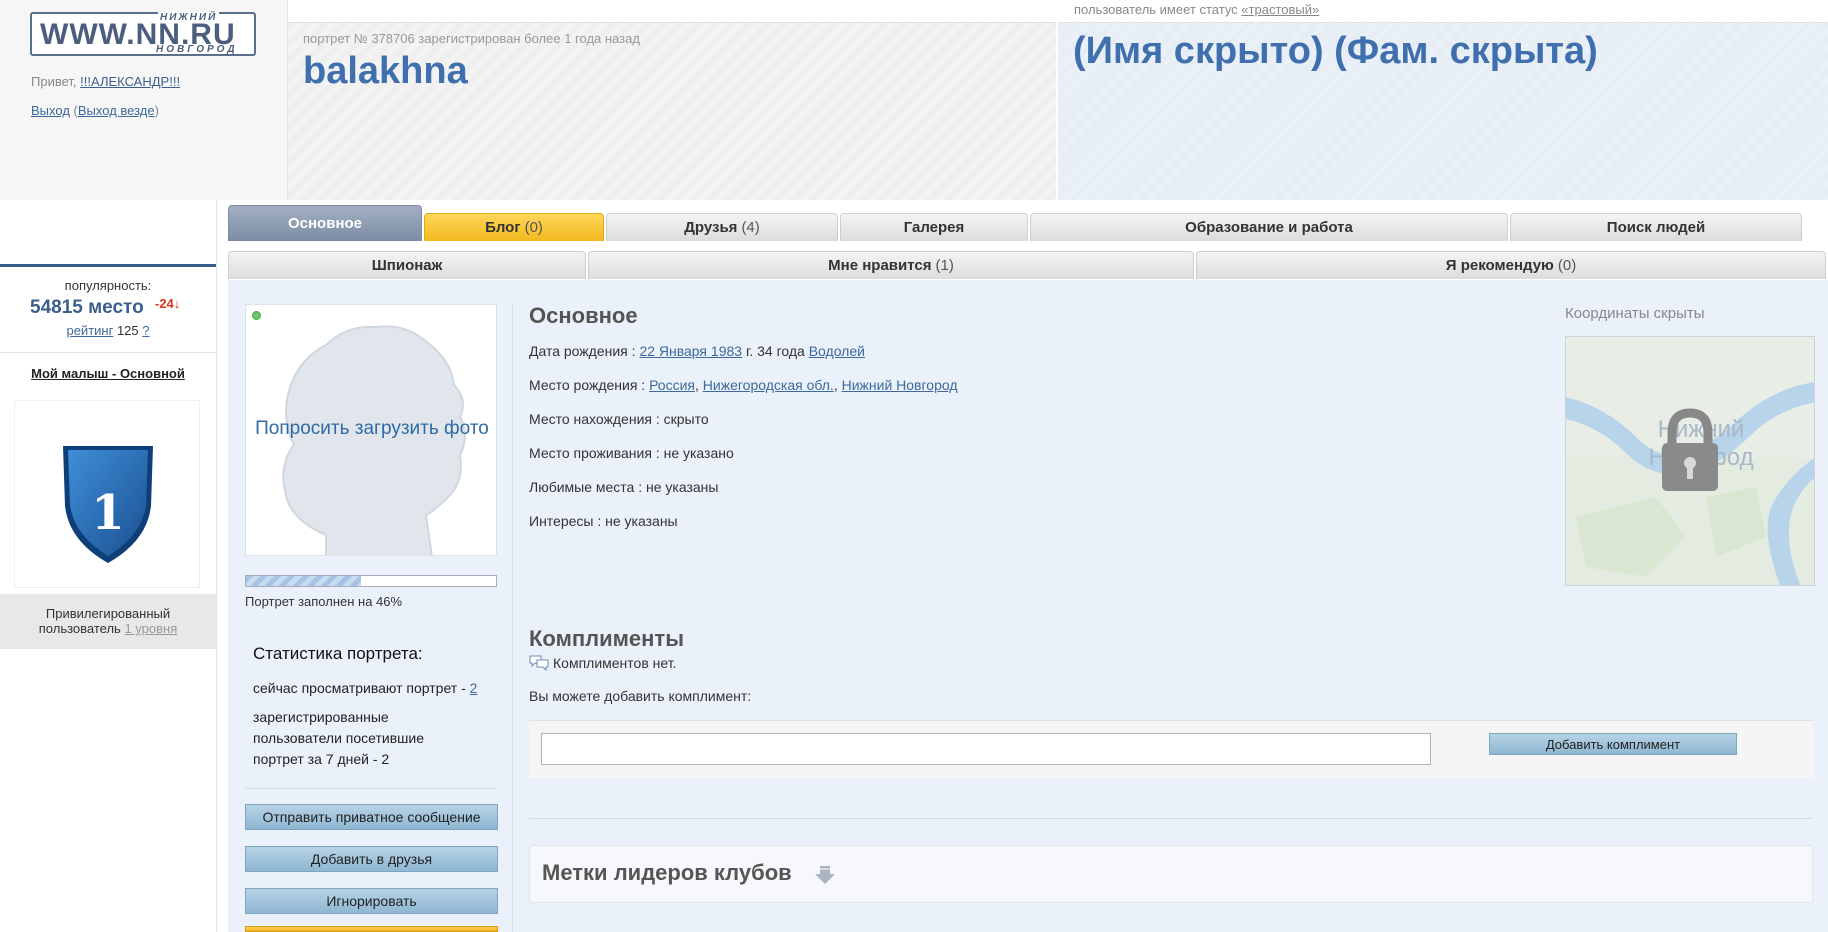  Describe the element at coordinates (603, 521) in the screenshot. I see `interests-row: Интересы : не указаны` at that location.